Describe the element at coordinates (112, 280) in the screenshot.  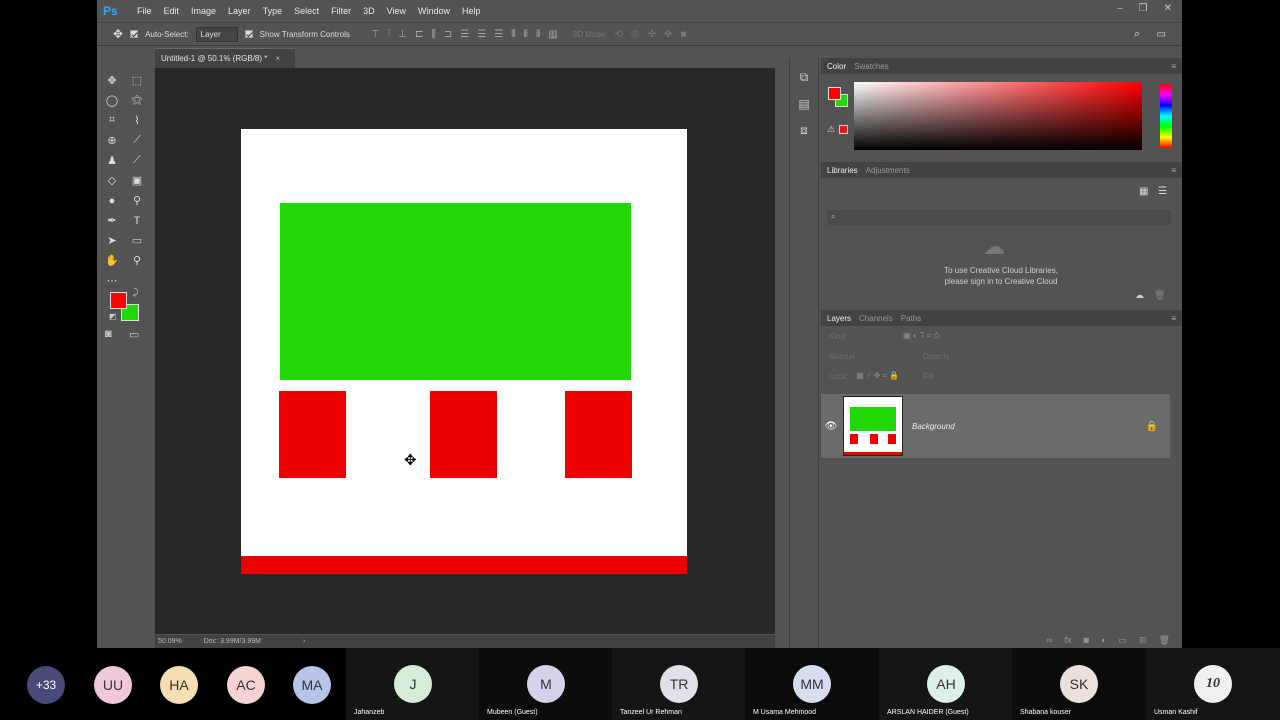
I see `more-tools-icon: ⋯` at that location.